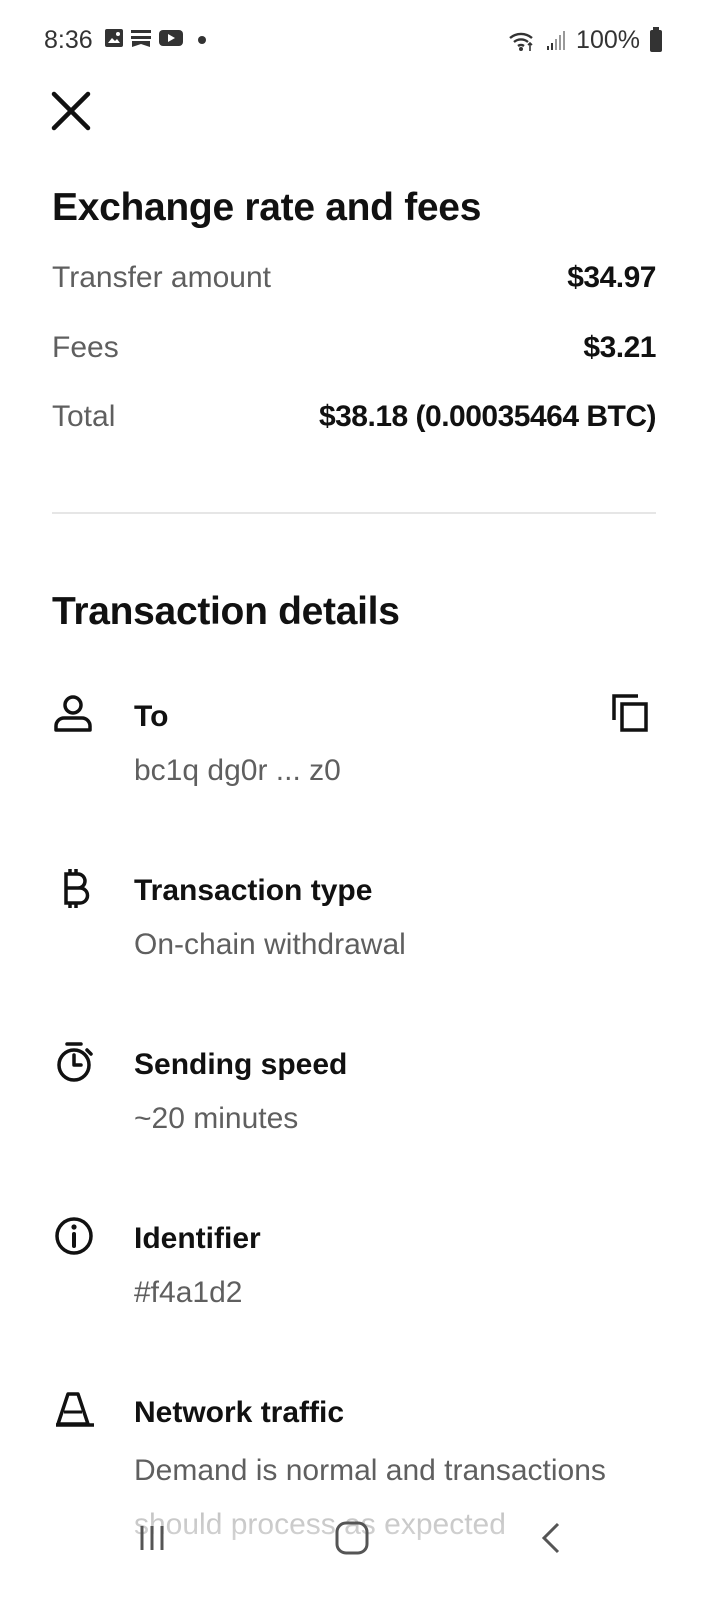 The width and height of the screenshot is (720, 1600). I want to click on battery-percentage: 100%, so click(608, 40).